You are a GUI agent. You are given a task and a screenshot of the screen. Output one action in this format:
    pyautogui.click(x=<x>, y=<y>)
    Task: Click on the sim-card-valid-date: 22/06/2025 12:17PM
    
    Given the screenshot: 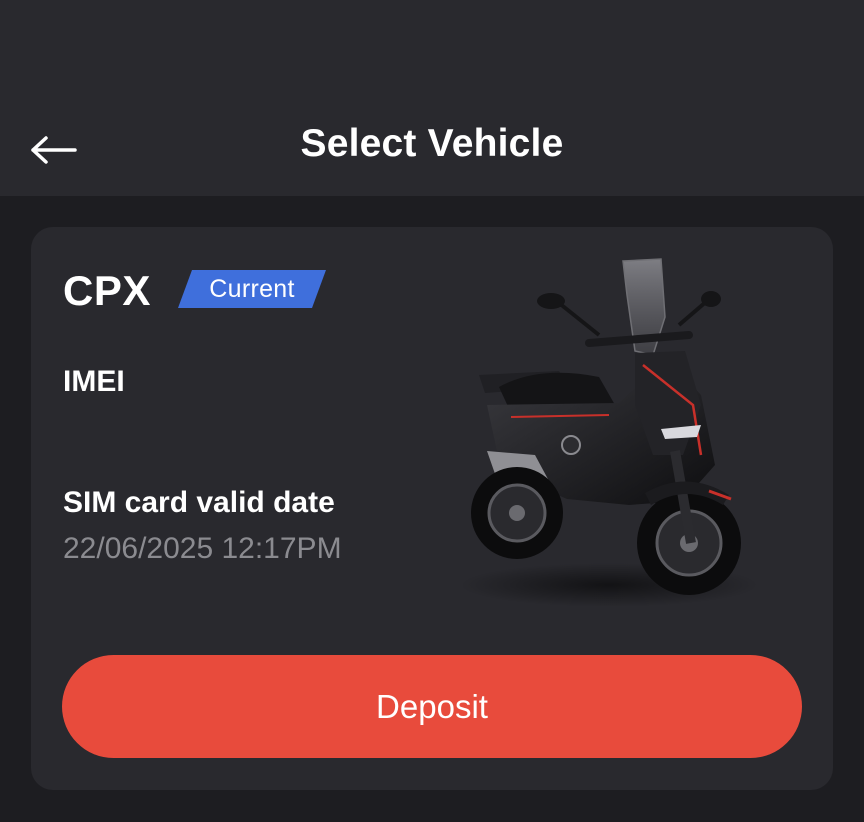 What is the action you would take?
    pyautogui.click(x=202, y=548)
    